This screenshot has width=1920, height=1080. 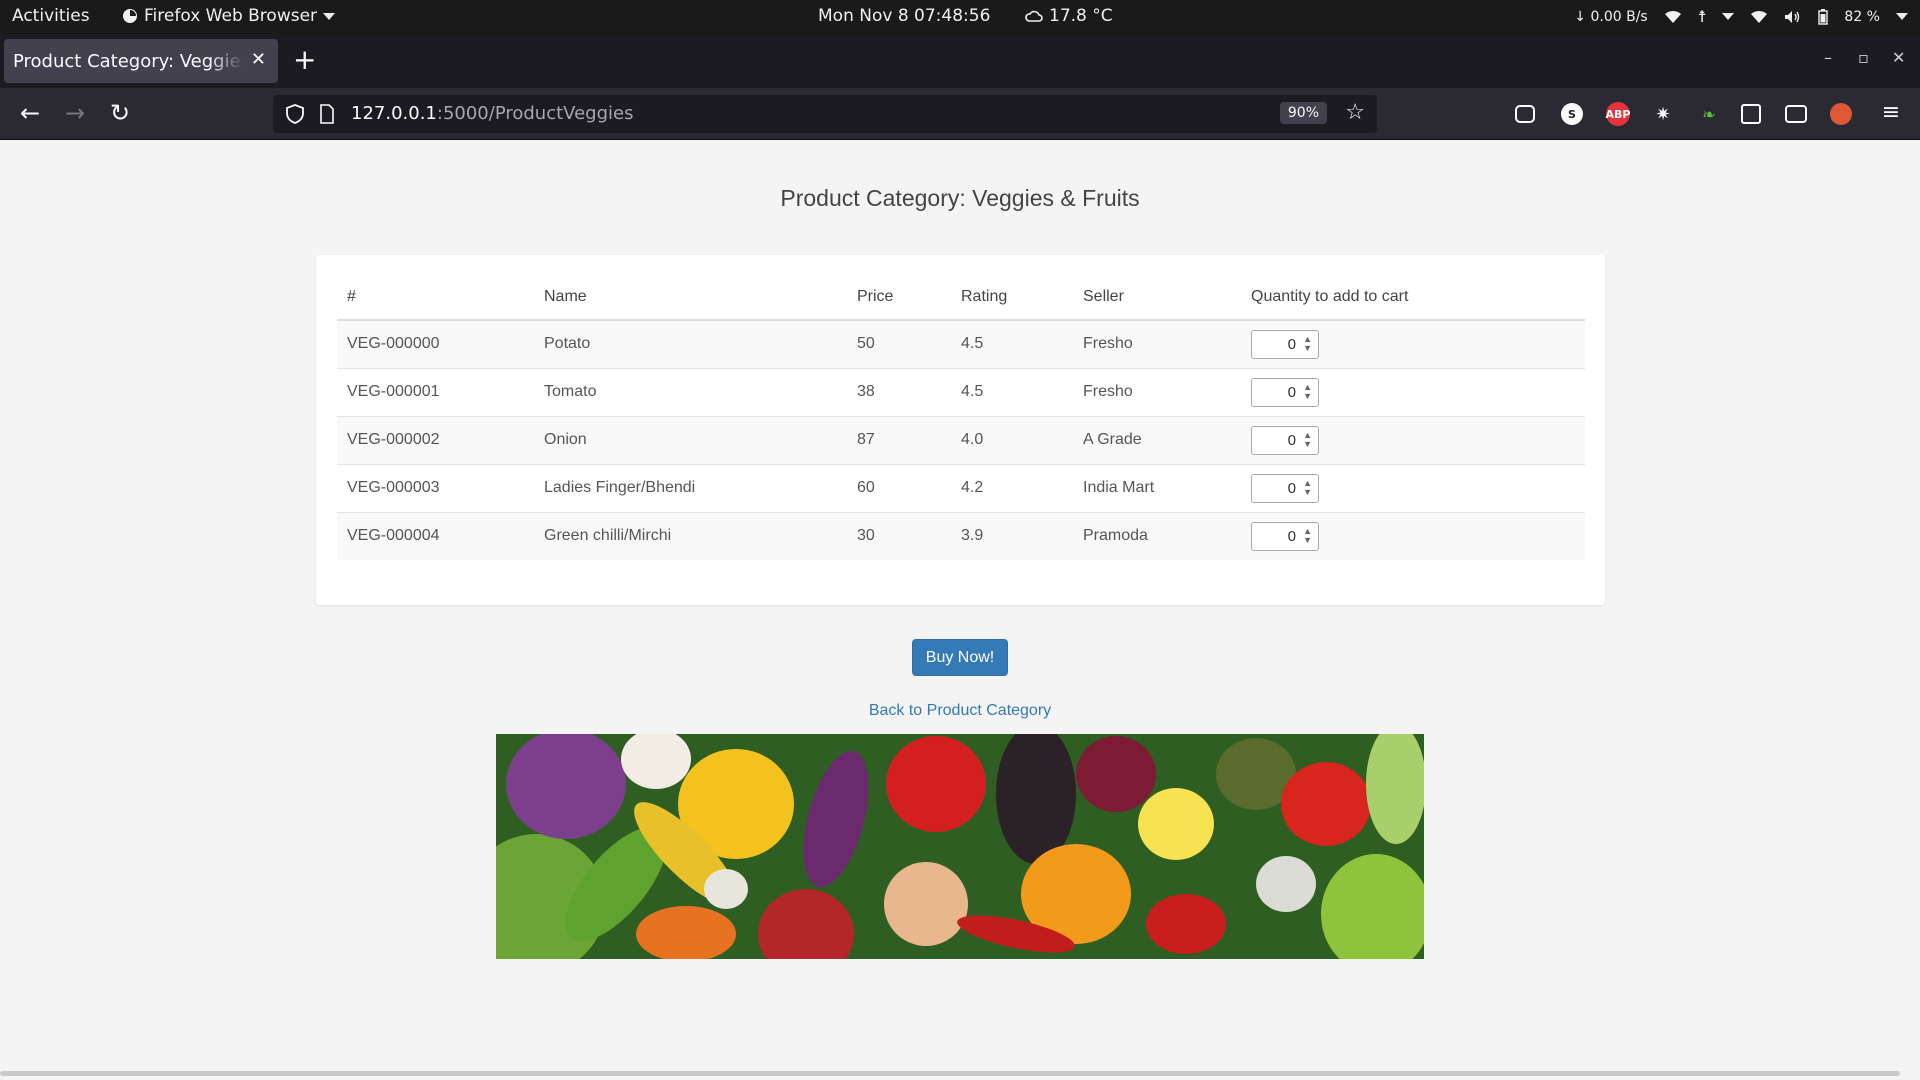 I want to click on url-host: 127.0.0.1, so click(x=394, y=113).